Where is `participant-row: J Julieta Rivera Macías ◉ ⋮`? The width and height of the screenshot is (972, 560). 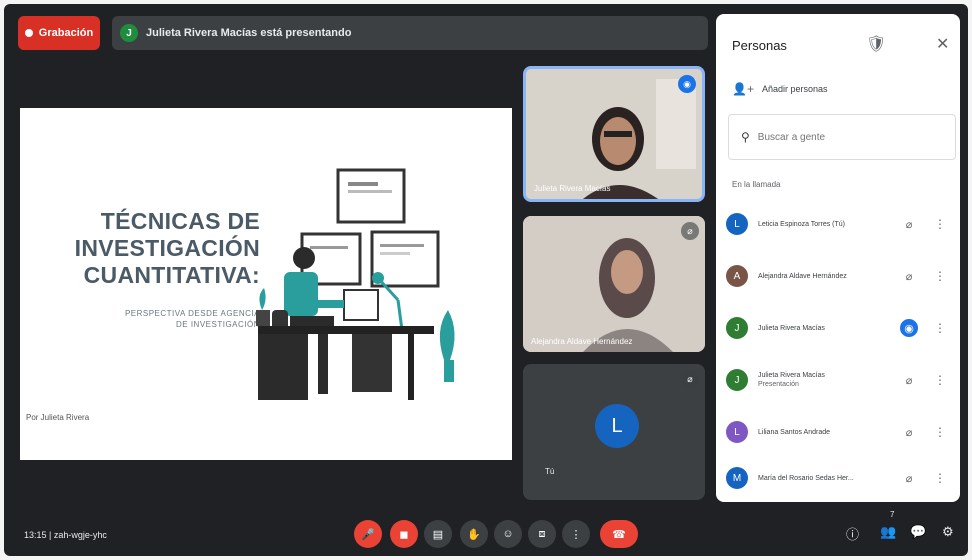 participant-row: J Julieta Rivera Macías ◉ ⋮ is located at coordinates (841, 328).